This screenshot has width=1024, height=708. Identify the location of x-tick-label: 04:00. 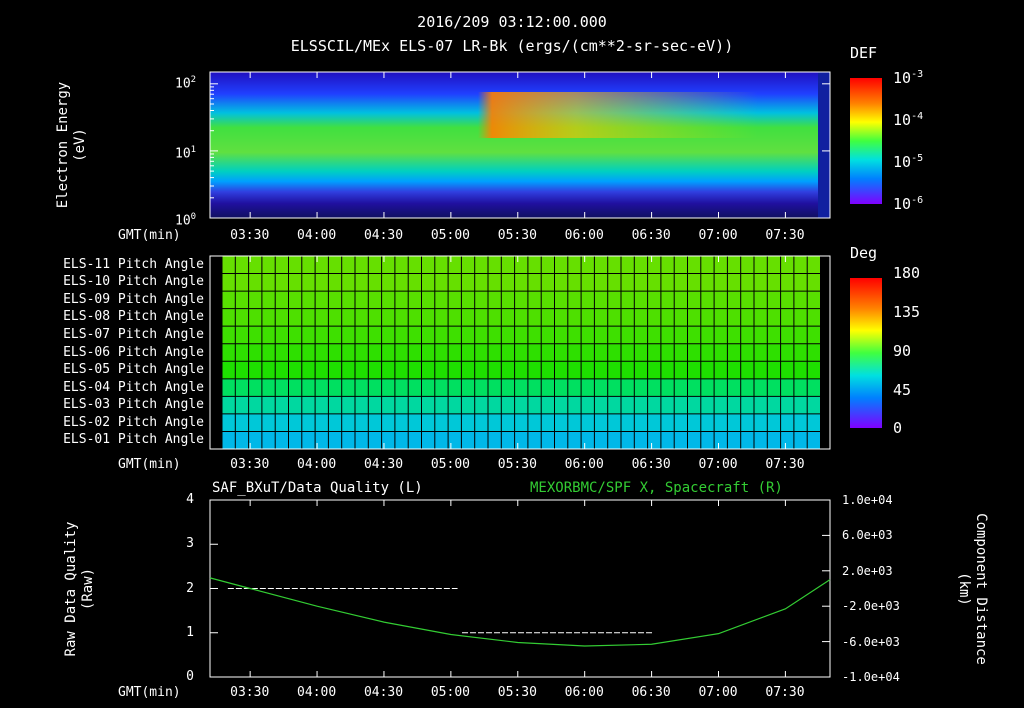
(317, 692).